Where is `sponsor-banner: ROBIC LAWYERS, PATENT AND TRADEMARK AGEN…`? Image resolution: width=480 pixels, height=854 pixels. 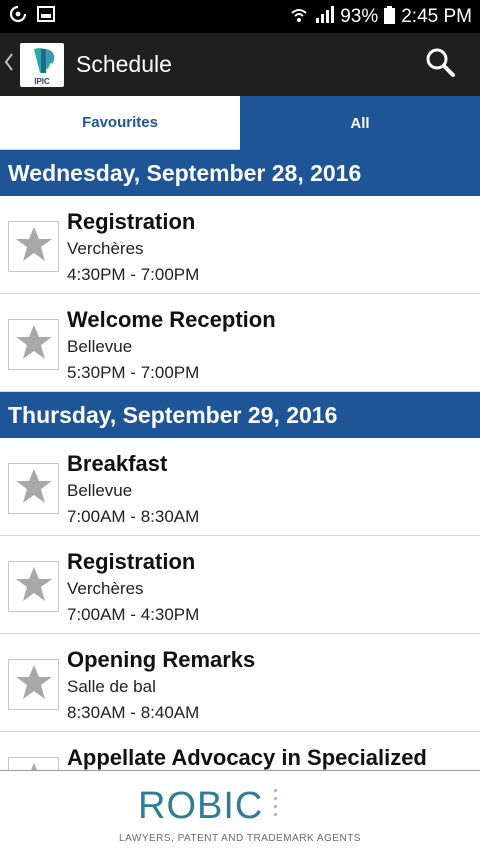 sponsor-banner: ROBIC LAWYERS, PATENT AND TRADEMARK AGEN… is located at coordinates (240, 812).